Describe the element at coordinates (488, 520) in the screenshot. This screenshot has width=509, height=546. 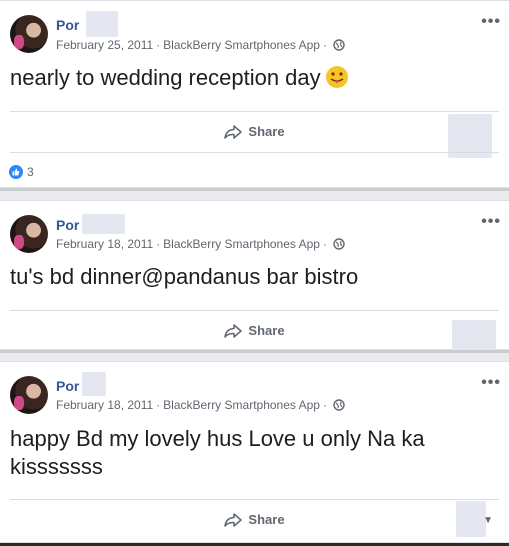
I see `chevron-down-icon: ▼` at that location.